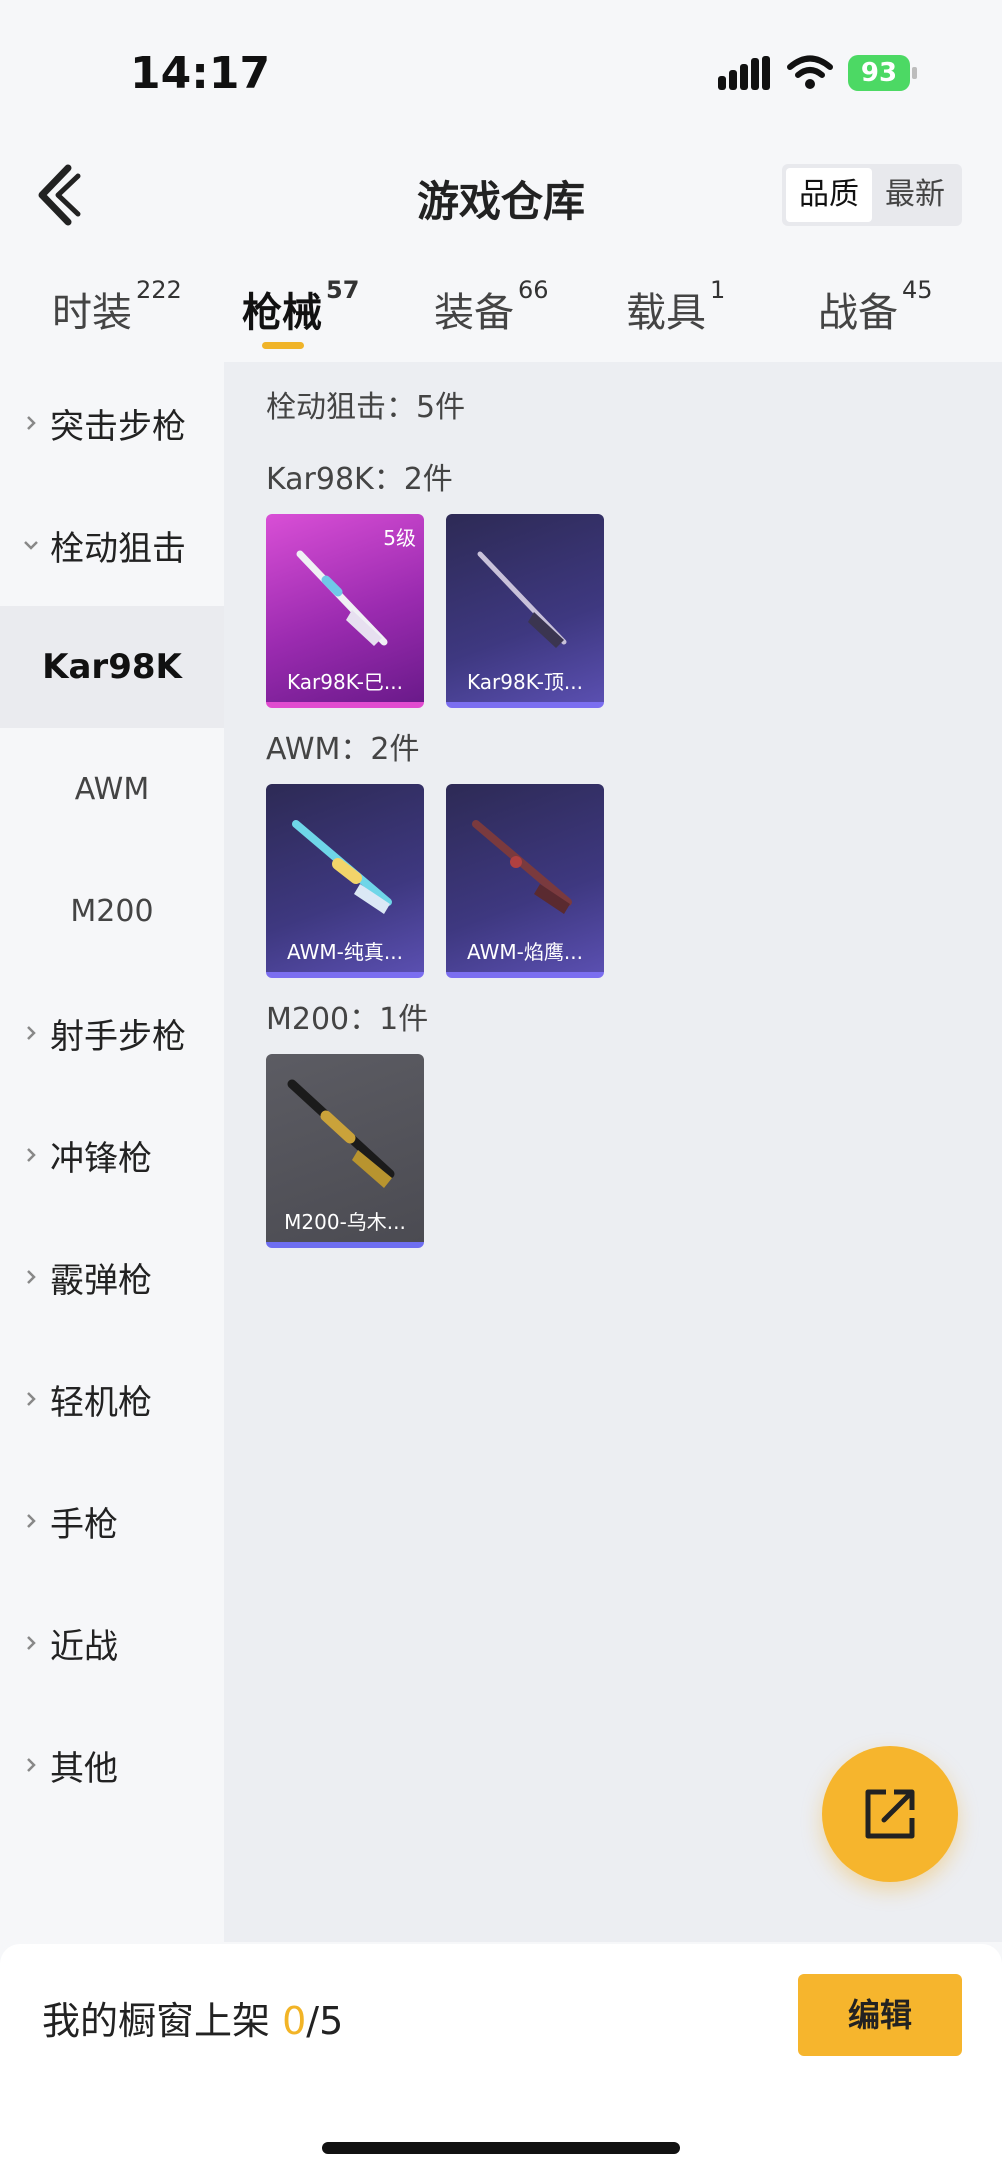  I want to click on item-level-badge: 5级, so click(399, 538).